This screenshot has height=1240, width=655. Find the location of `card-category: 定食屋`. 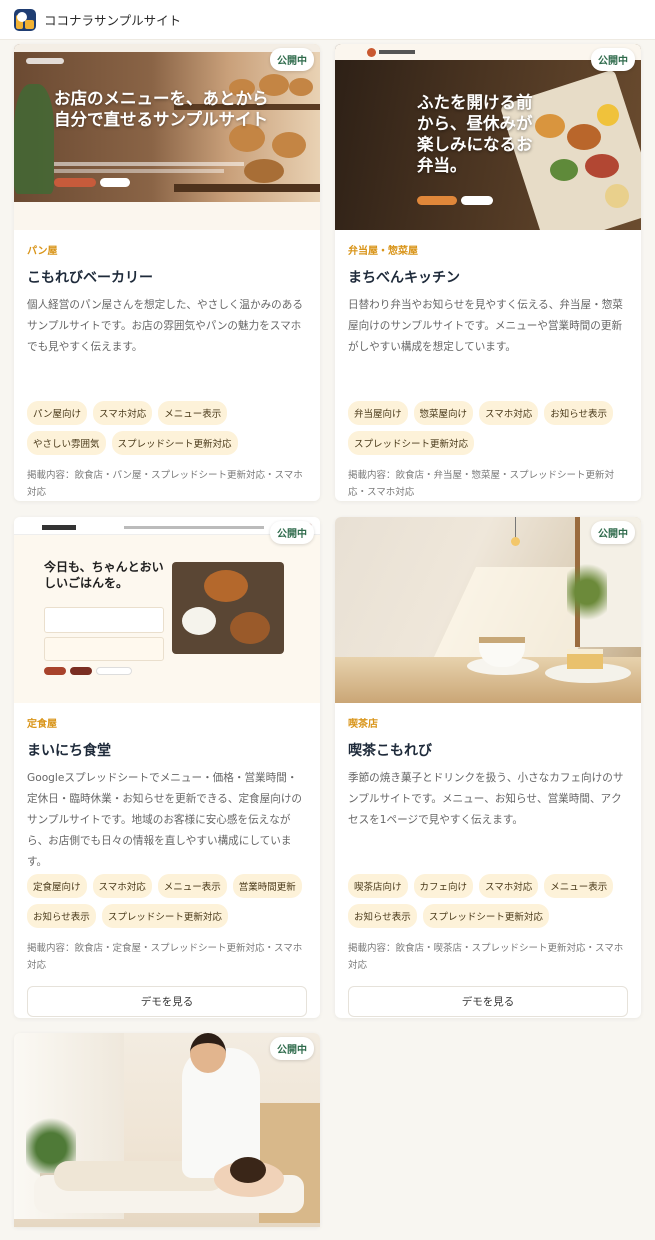

card-category: 定食屋 is located at coordinates (42, 724).